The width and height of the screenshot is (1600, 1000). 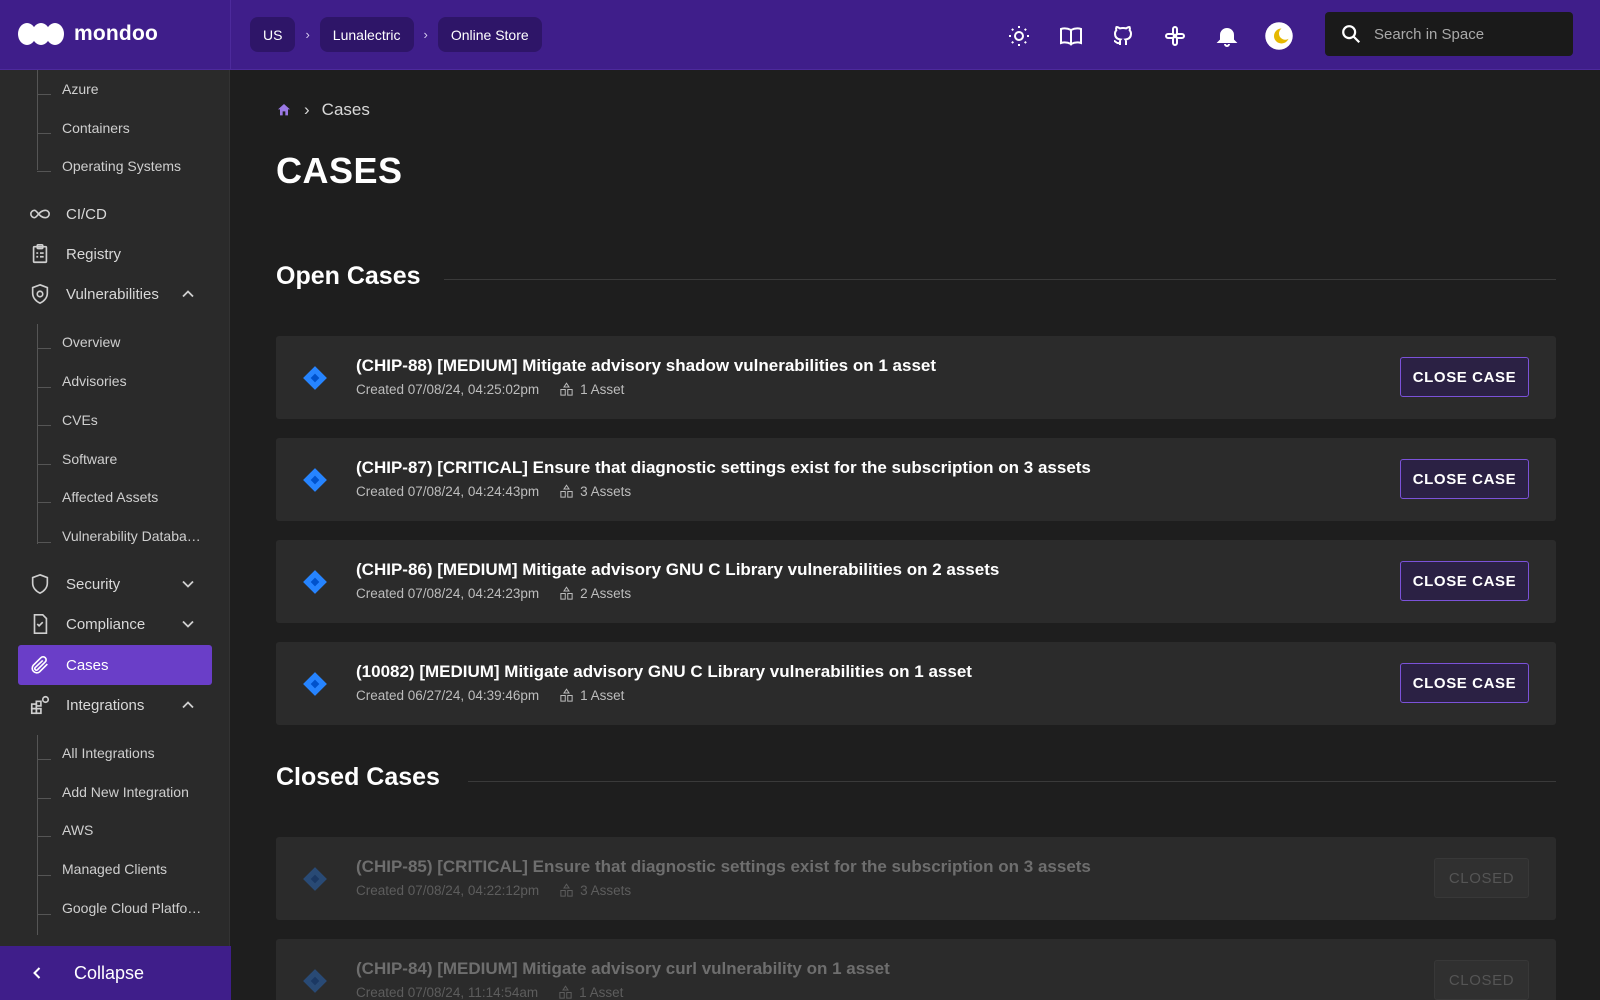 I want to click on case-meta: Created 07/08/24, 11:14:54am 1 Asset, so click(x=489, y=992).